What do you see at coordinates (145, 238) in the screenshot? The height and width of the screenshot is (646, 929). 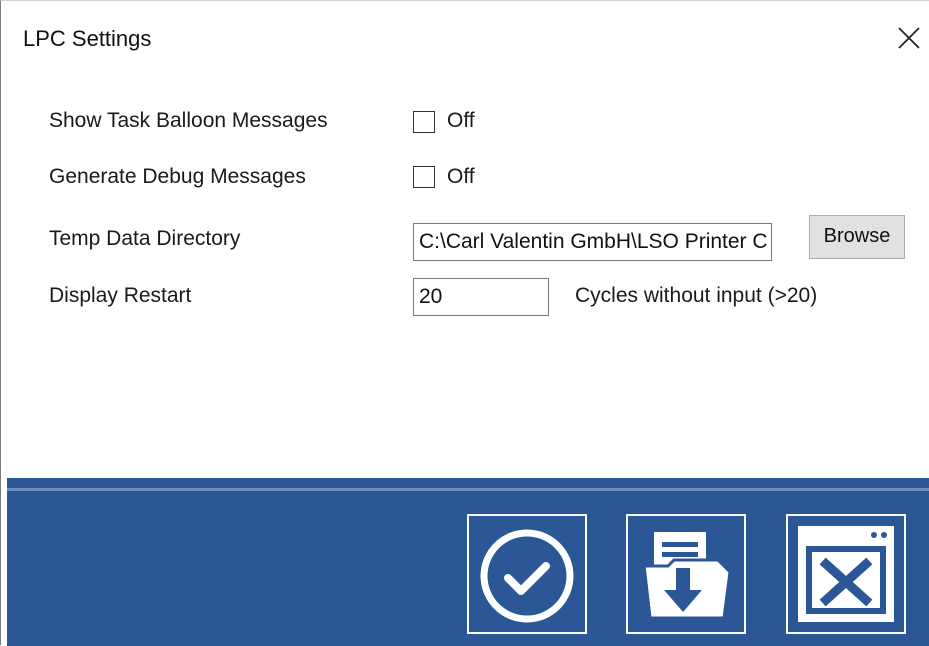 I see `temp-data-directory-label: Temp Data Directory` at bounding box center [145, 238].